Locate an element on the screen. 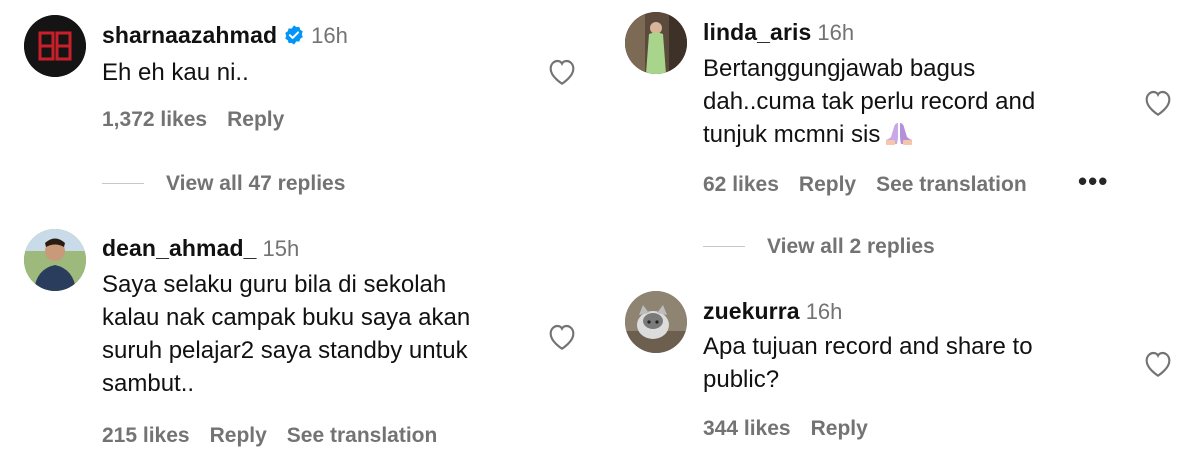  comment-header: zuekurra 16h is located at coordinates (772, 311).